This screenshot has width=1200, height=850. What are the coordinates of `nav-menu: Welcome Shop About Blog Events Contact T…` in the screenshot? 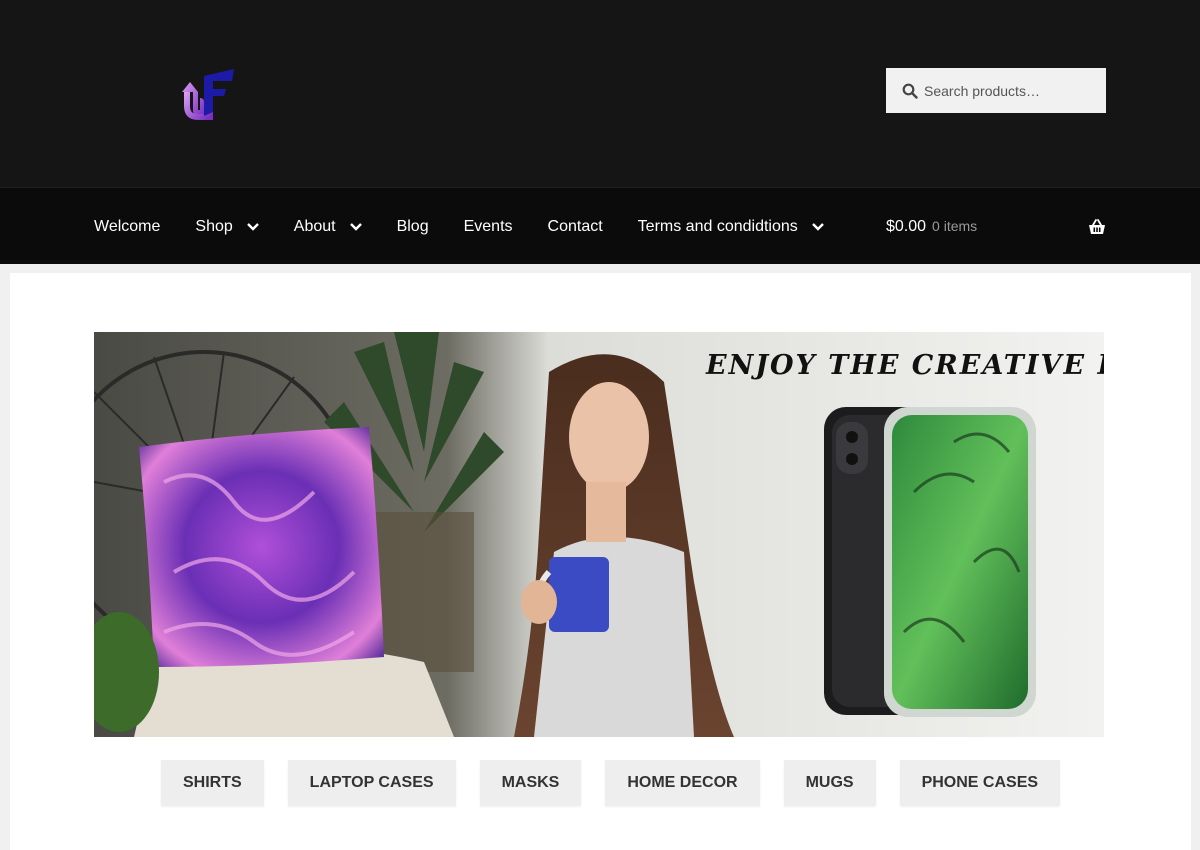 It's located at (476, 226).